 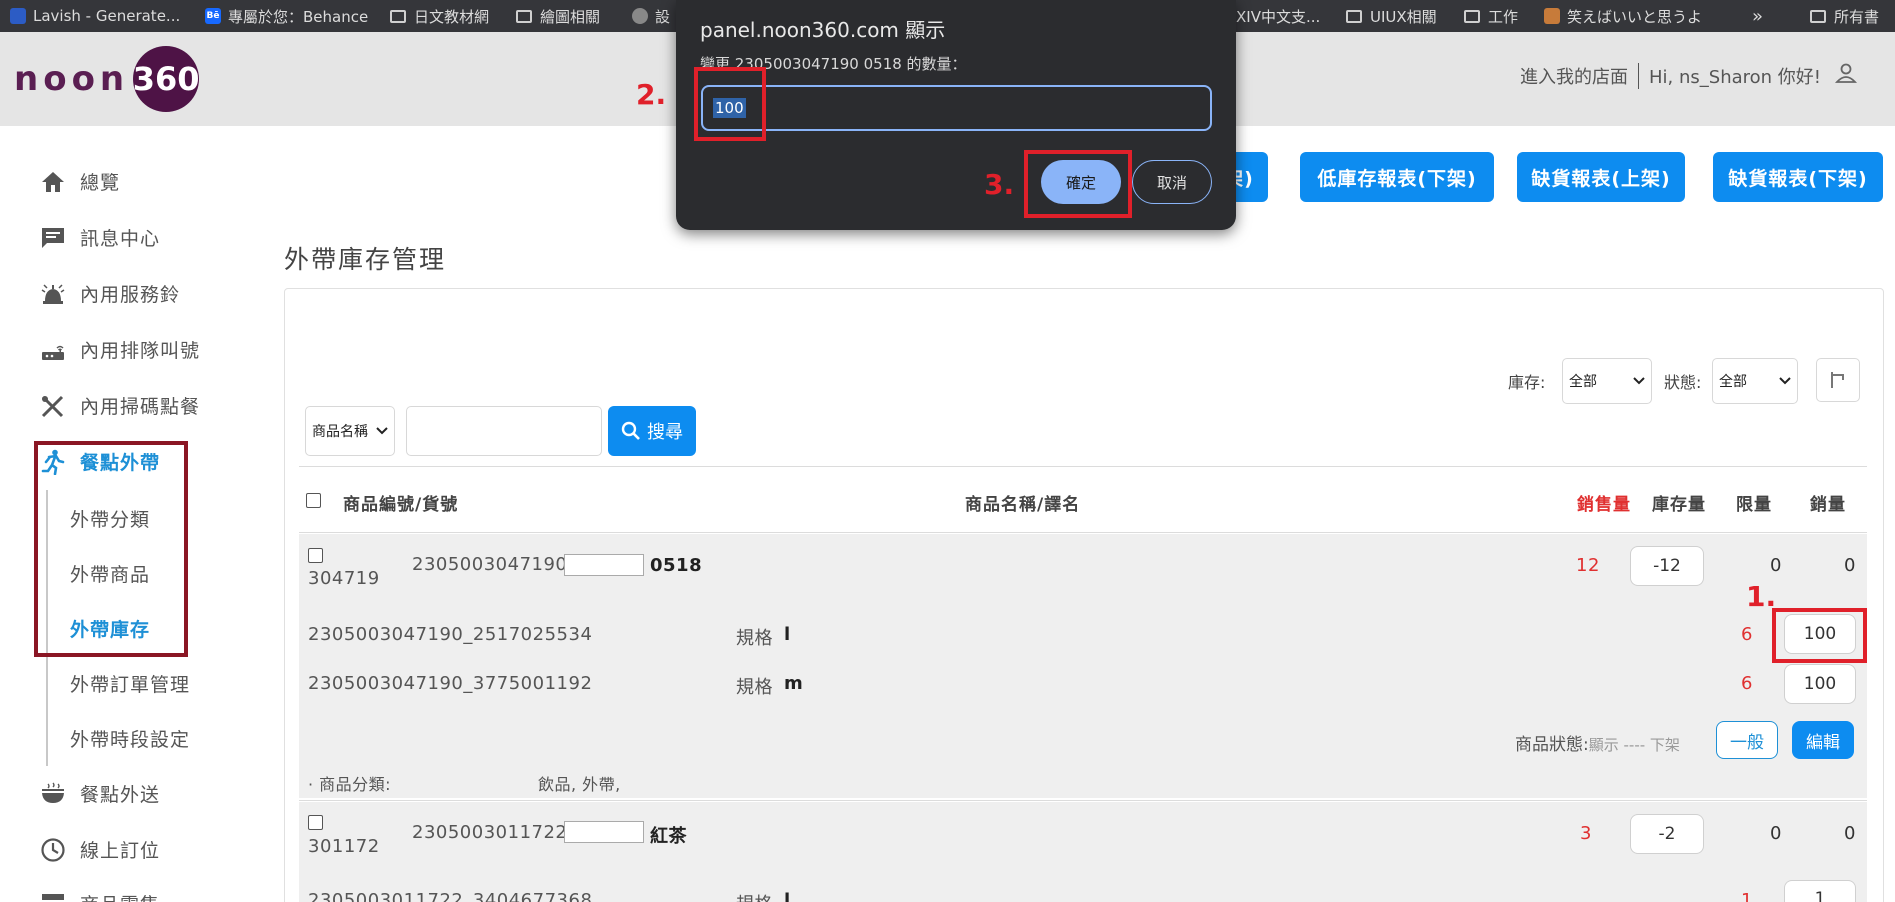 What do you see at coordinates (1397, 177) in the screenshot?
I see `low-stock-report-offshelf-button: 低庫存報表(下架)` at bounding box center [1397, 177].